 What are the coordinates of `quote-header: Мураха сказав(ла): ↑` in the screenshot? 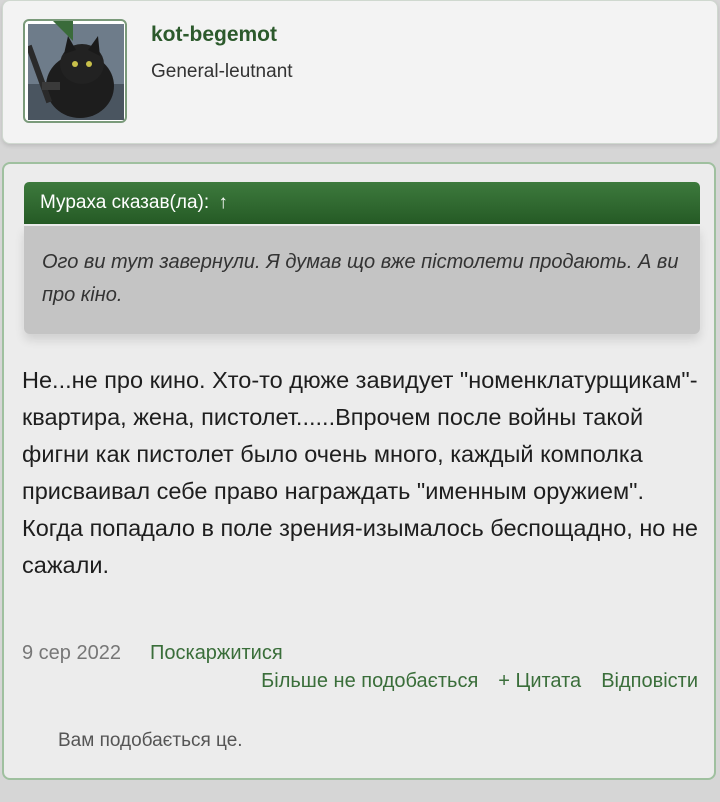 It's located at (362, 203).